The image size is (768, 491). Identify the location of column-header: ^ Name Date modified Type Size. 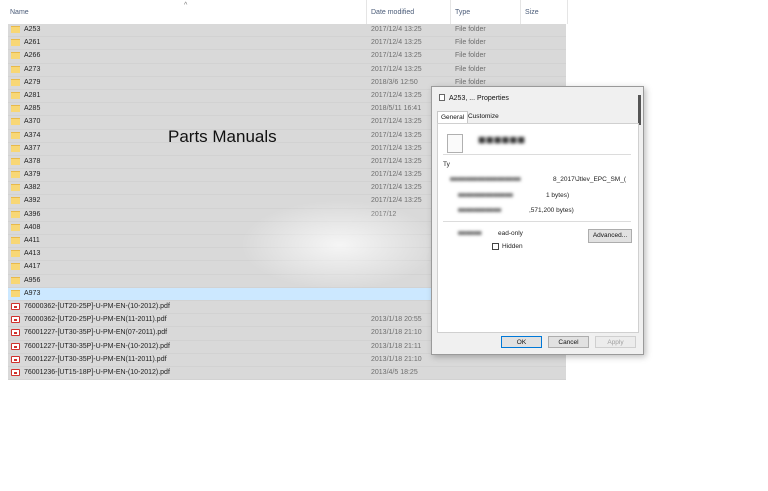
(284, 12).